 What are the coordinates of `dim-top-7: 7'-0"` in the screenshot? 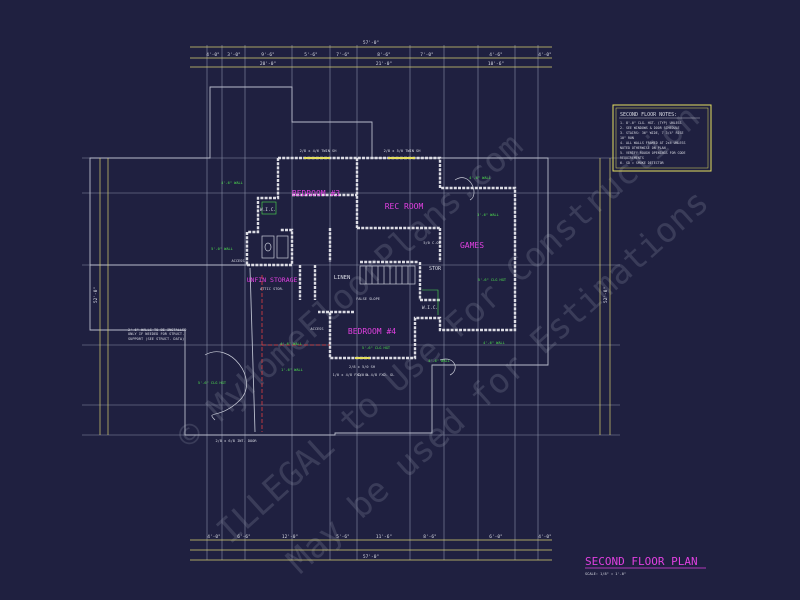 It's located at (427, 55).